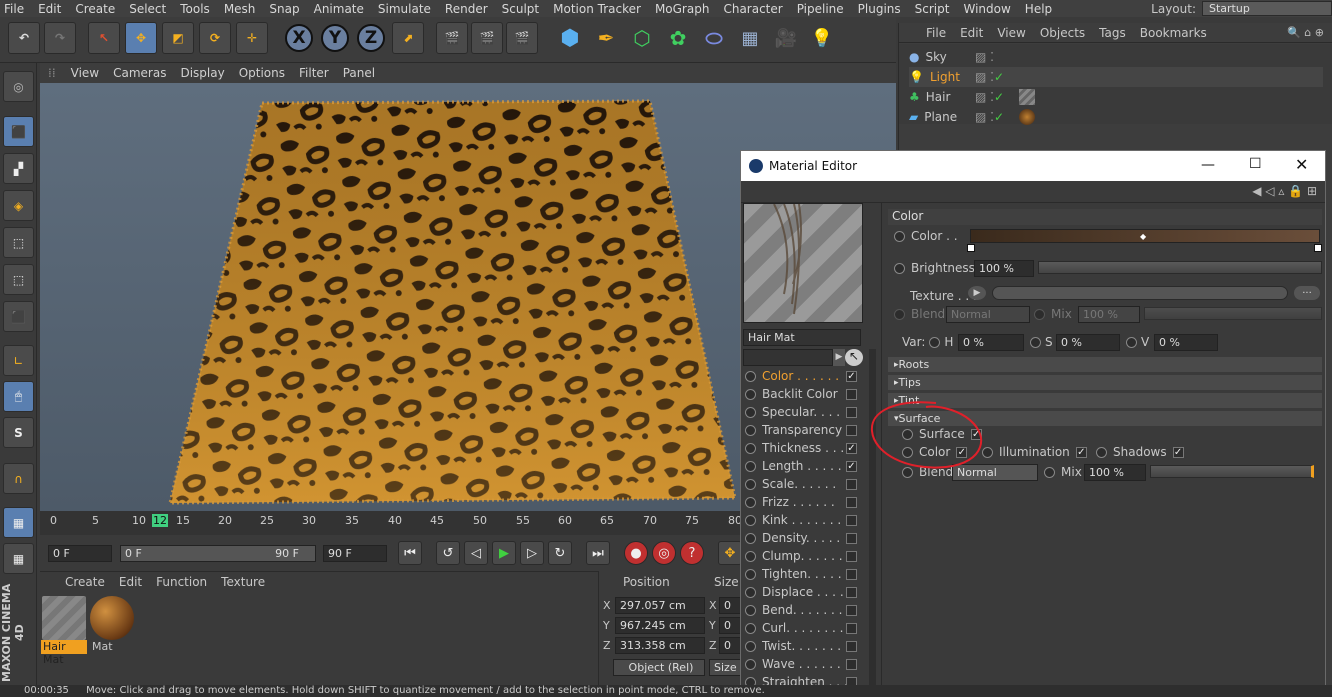  I want to click on object-menu-edit: Edit, so click(971, 33).